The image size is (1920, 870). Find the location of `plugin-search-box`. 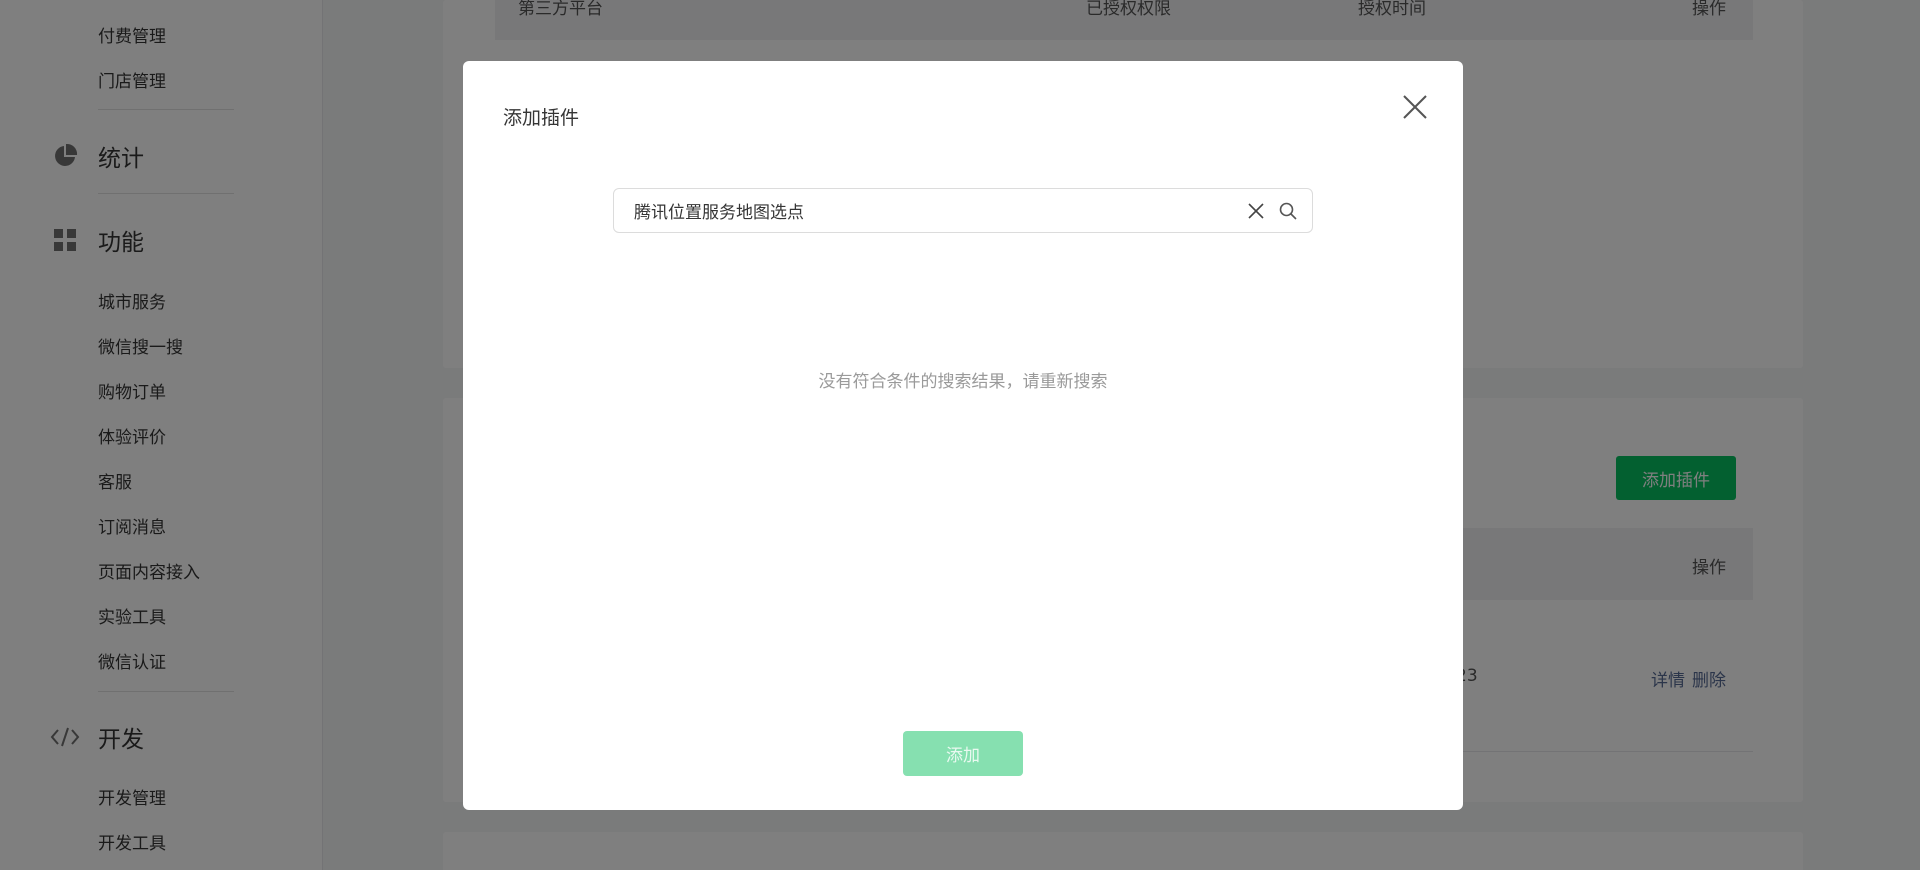

plugin-search-box is located at coordinates (963, 210).